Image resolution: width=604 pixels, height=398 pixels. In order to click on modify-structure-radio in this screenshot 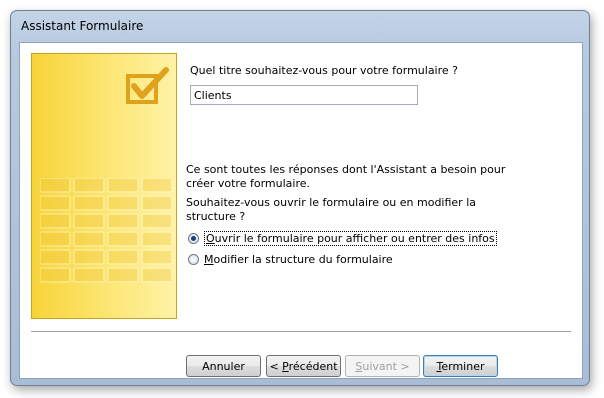, I will do `click(193, 259)`.